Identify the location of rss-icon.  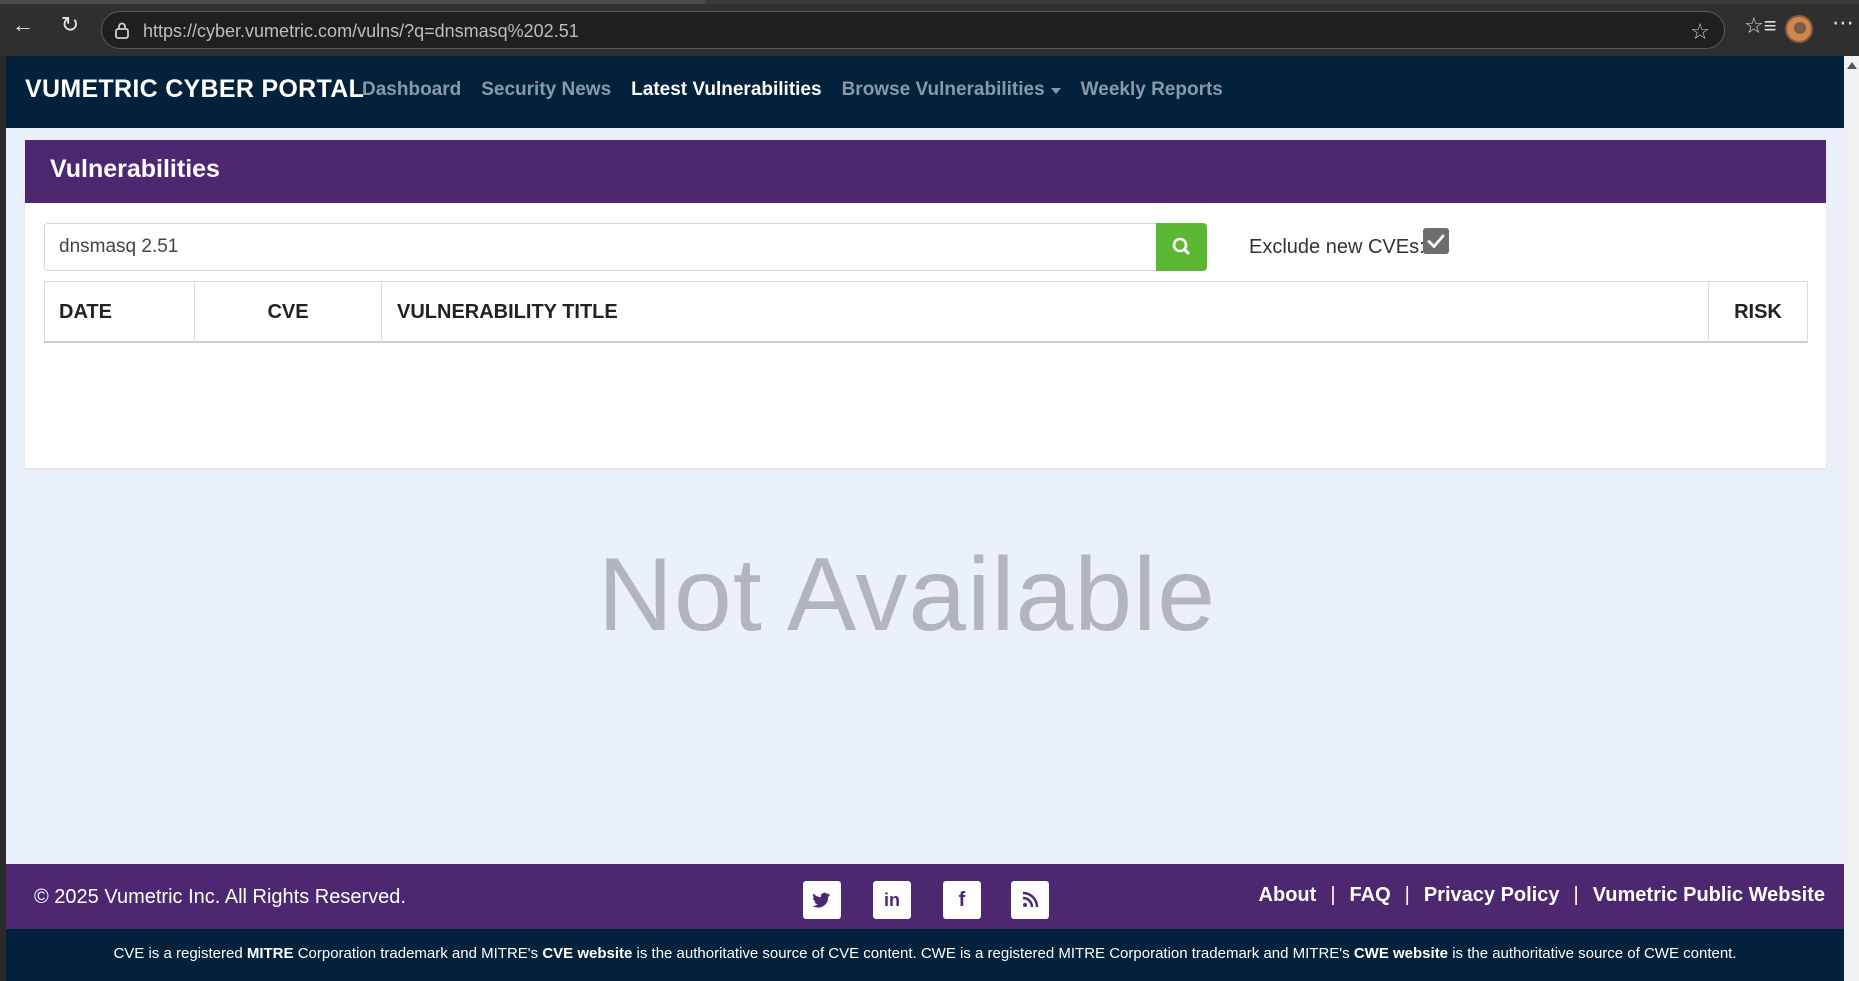
(1030, 900).